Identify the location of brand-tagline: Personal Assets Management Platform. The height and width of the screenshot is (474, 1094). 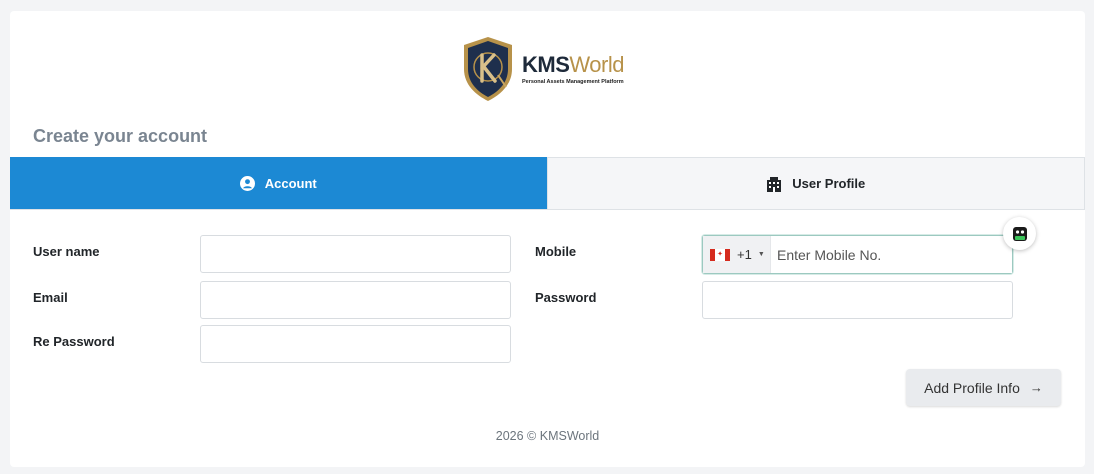
(573, 82).